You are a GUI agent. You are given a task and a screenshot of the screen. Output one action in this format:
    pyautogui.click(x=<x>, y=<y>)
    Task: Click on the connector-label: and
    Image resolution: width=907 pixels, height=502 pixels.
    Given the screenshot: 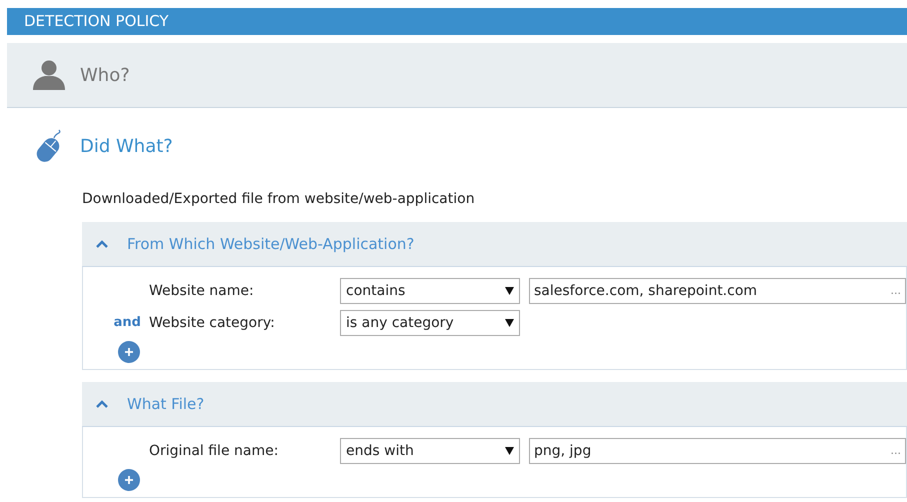 What is the action you would take?
    pyautogui.click(x=127, y=322)
    